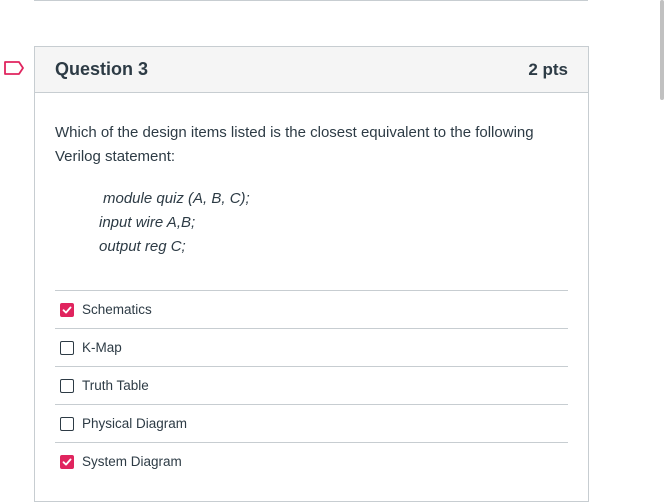 The width and height of the screenshot is (665, 504). I want to click on code-line: output reg C;, so click(142, 246).